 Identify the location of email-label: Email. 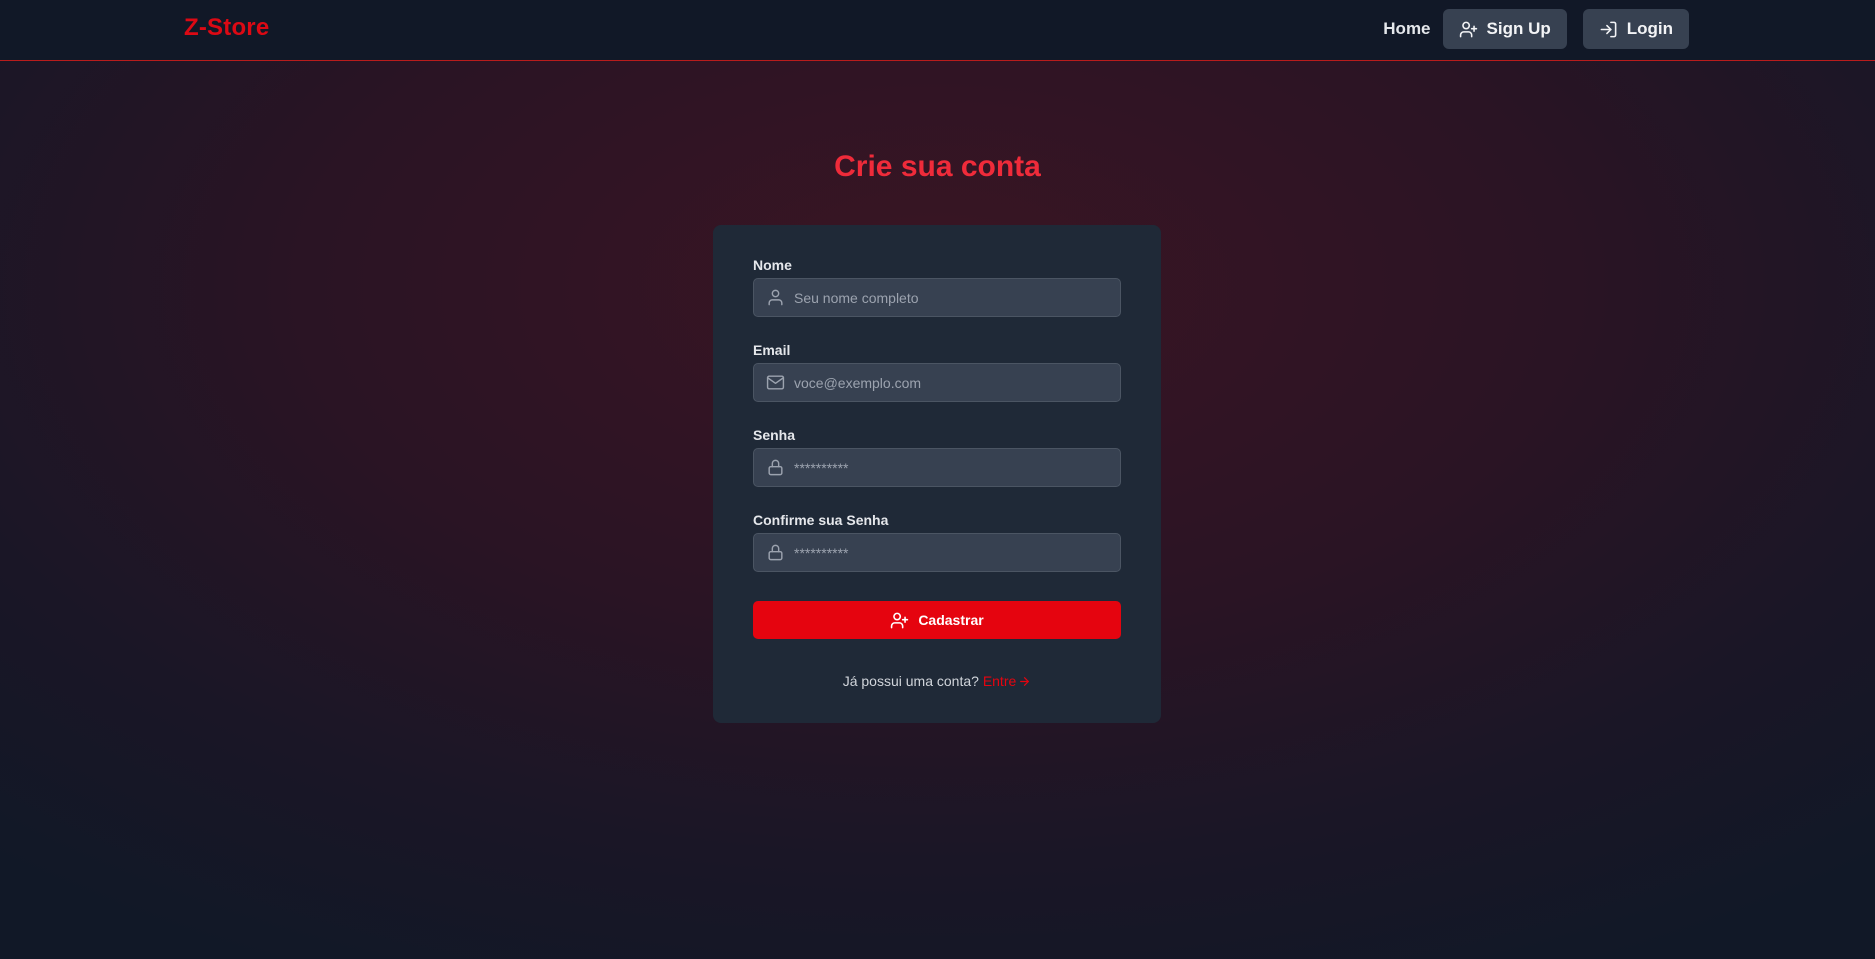
(772, 350).